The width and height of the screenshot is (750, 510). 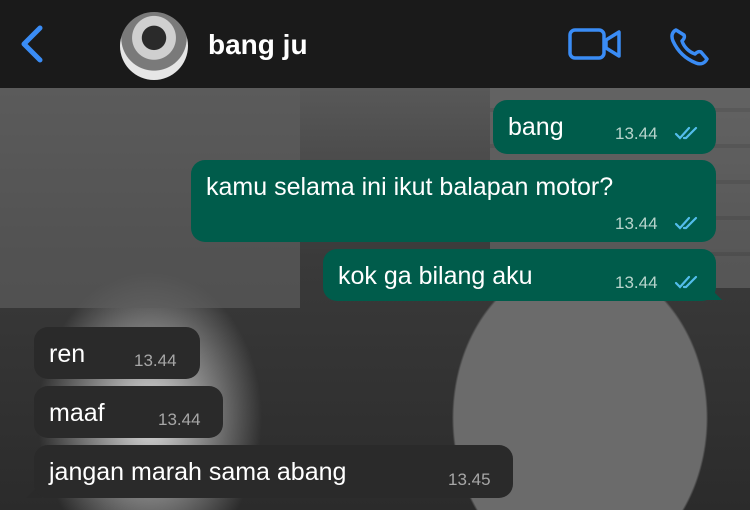 What do you see at coordinates (435, 276) in the screenshot?
I see `message-text: kok ga bilang aku` at bounding box center [435, 276].